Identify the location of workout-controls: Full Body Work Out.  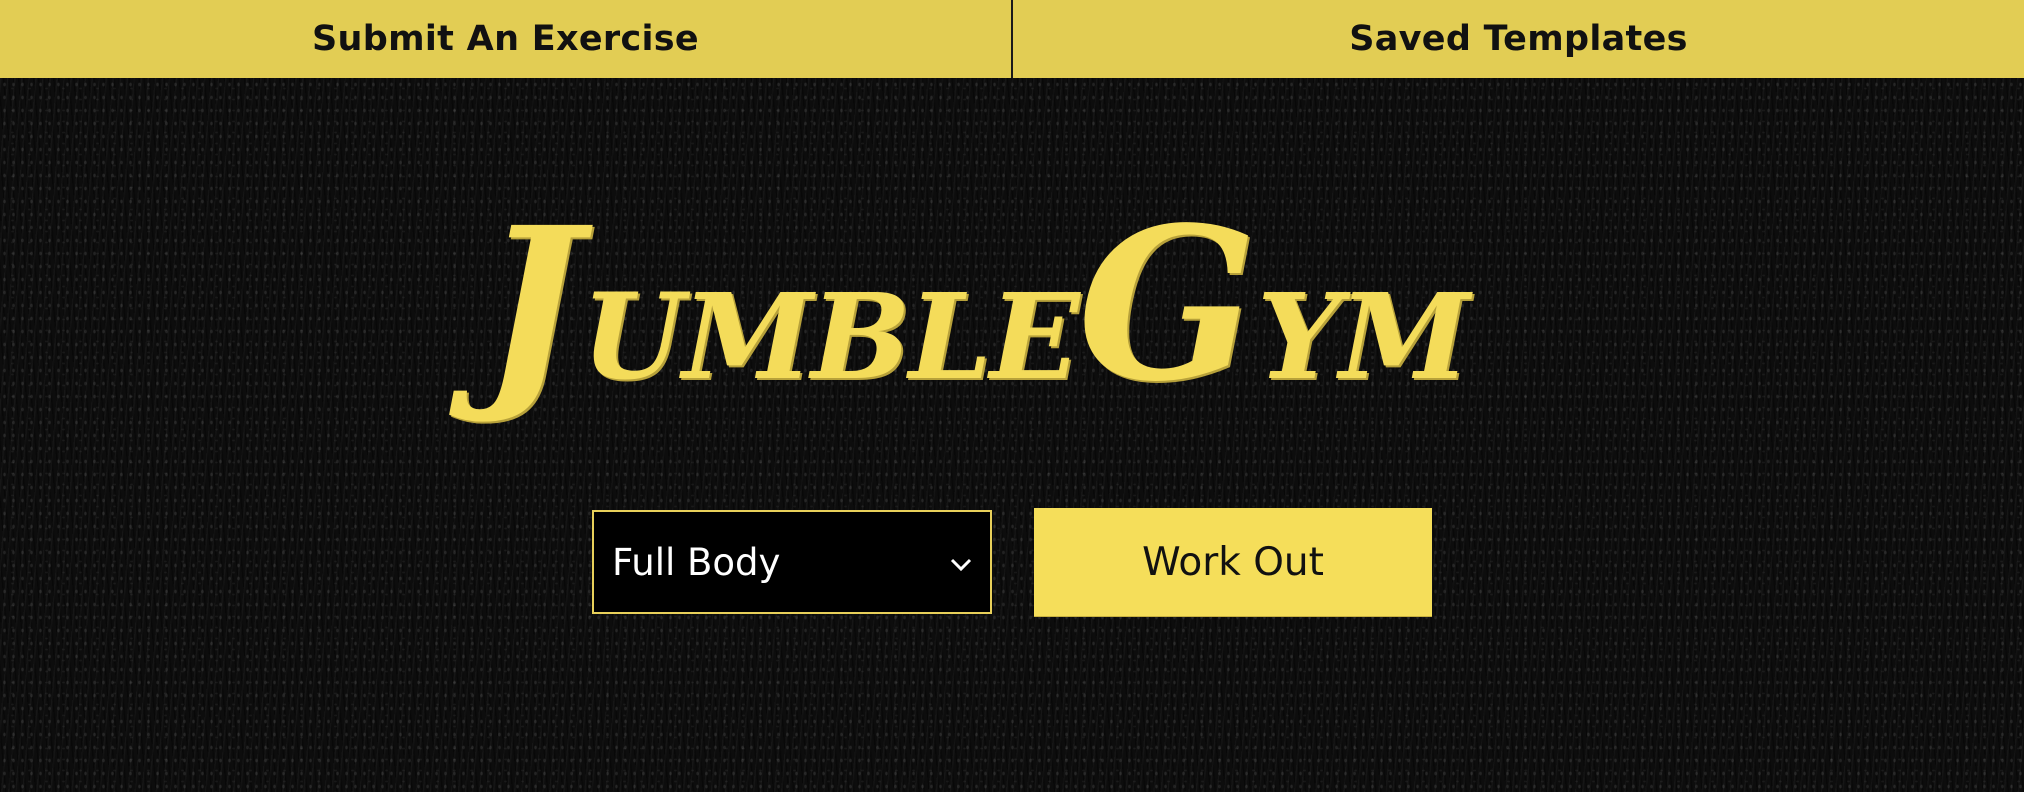
(1012, 562).